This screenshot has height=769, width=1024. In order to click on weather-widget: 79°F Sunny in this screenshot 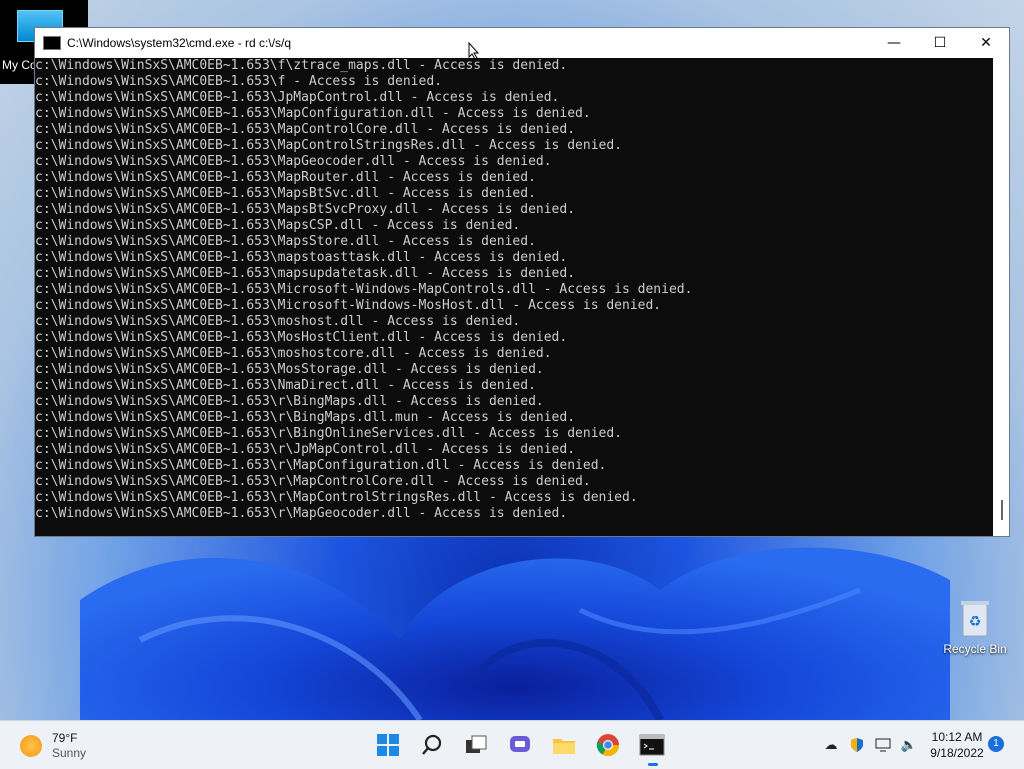, I will do `click(53, 746)`.